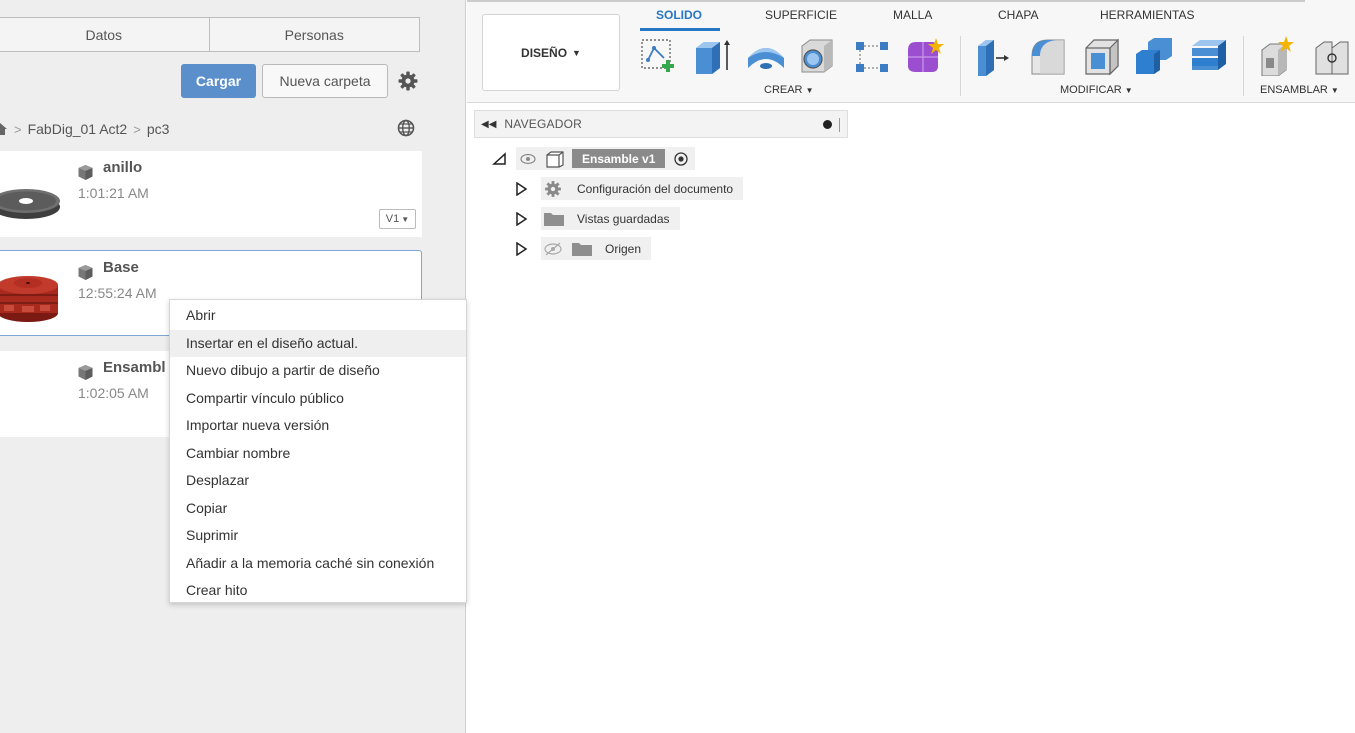 This screenshot has height=733, width=1355. I want to click on group-crear: CREAR ▼, so click(789, 90).